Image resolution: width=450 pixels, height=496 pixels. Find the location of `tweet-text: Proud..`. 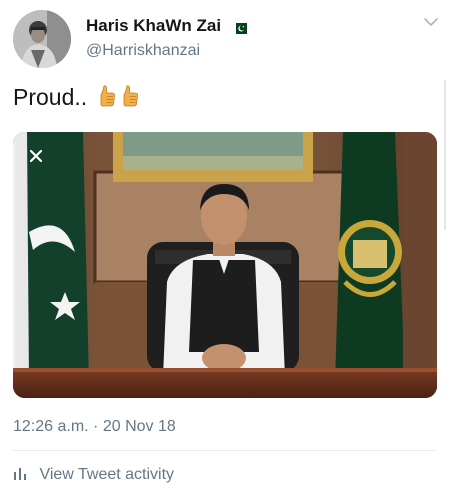

tweet-text: Proud.. is located at coordinates (76, 97).